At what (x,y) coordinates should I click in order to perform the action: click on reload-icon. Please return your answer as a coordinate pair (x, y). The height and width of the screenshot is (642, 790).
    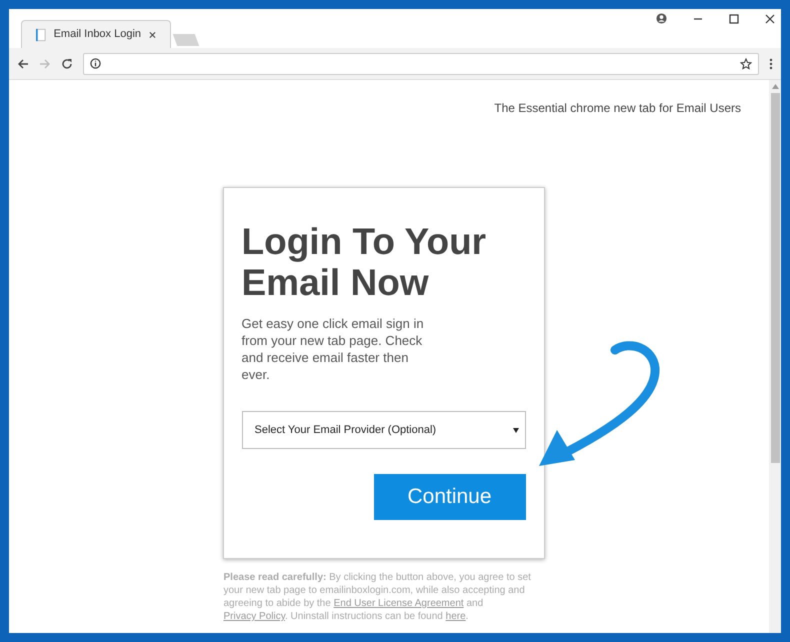
    Looking at the image, I should click on (67, 64).